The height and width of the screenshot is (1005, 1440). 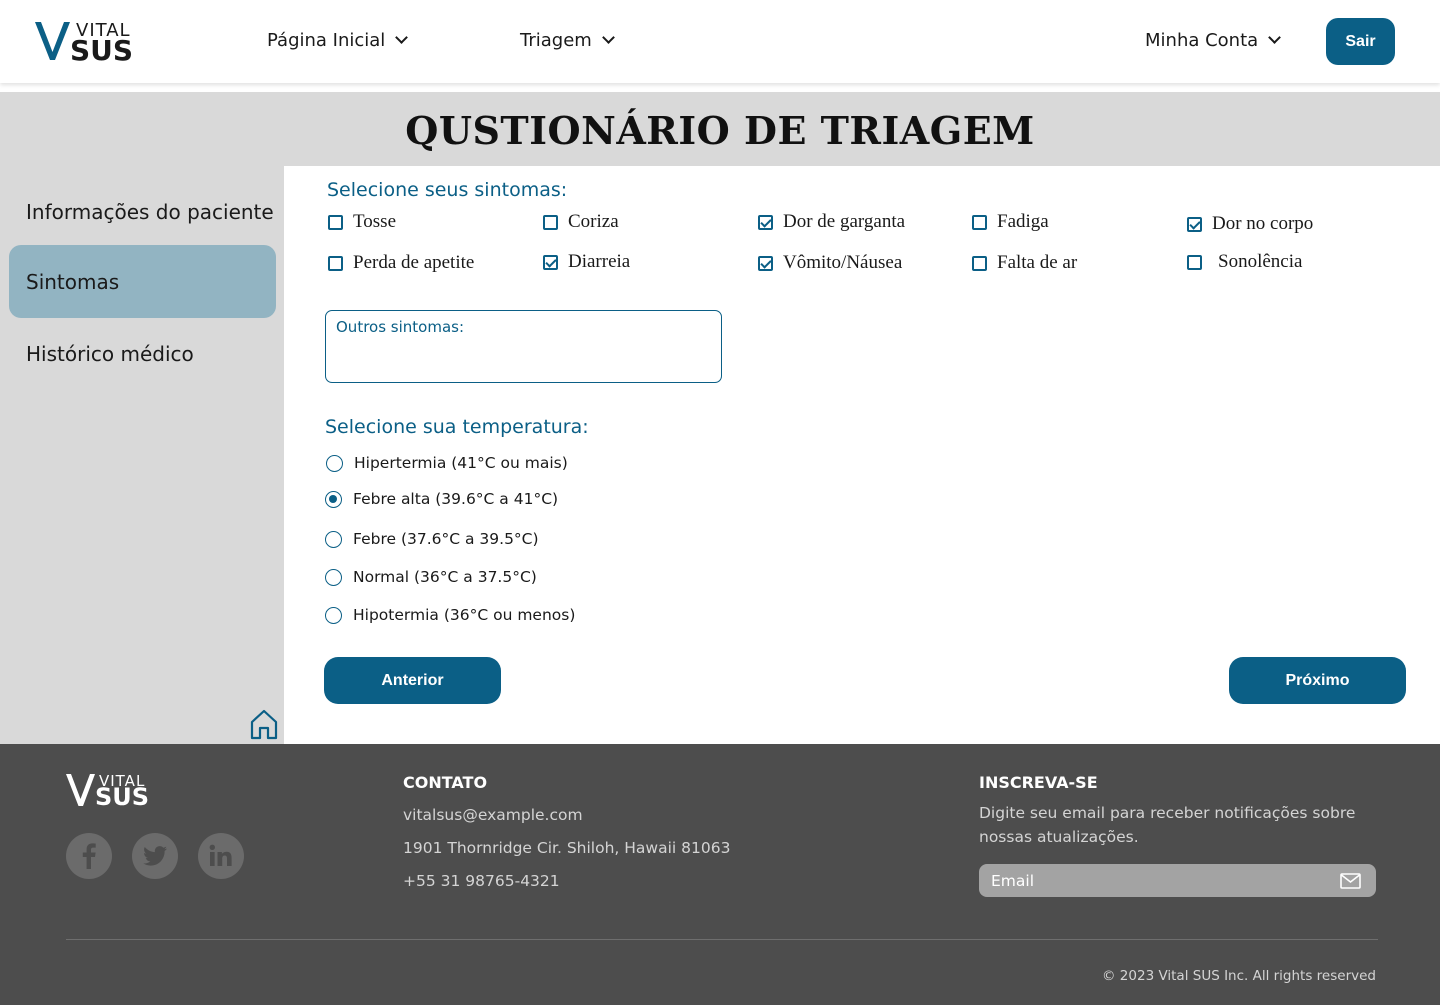 What do you see at coordinates (1156, 881) in the screenshot?
I see `subscribe-email-input` at bounding box center [1156, 881].